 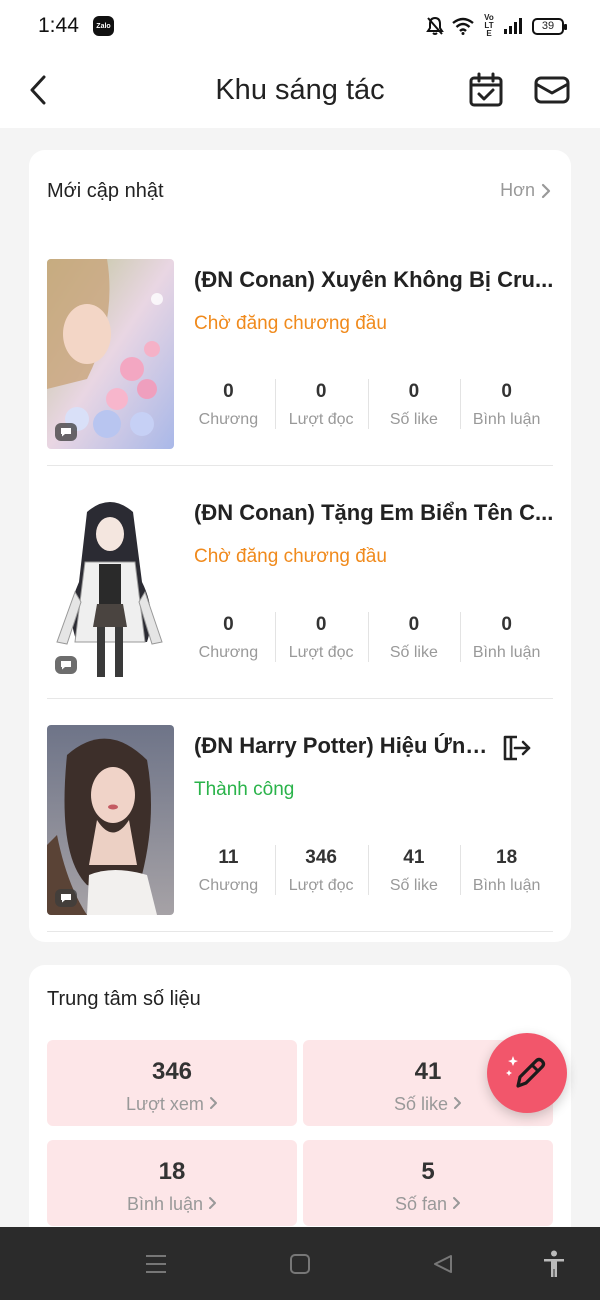 What do you see at coordinates (228, 871) in the screenshot?
I see `stat-chapters: 11 Chương` at bounding box center [228, 871].